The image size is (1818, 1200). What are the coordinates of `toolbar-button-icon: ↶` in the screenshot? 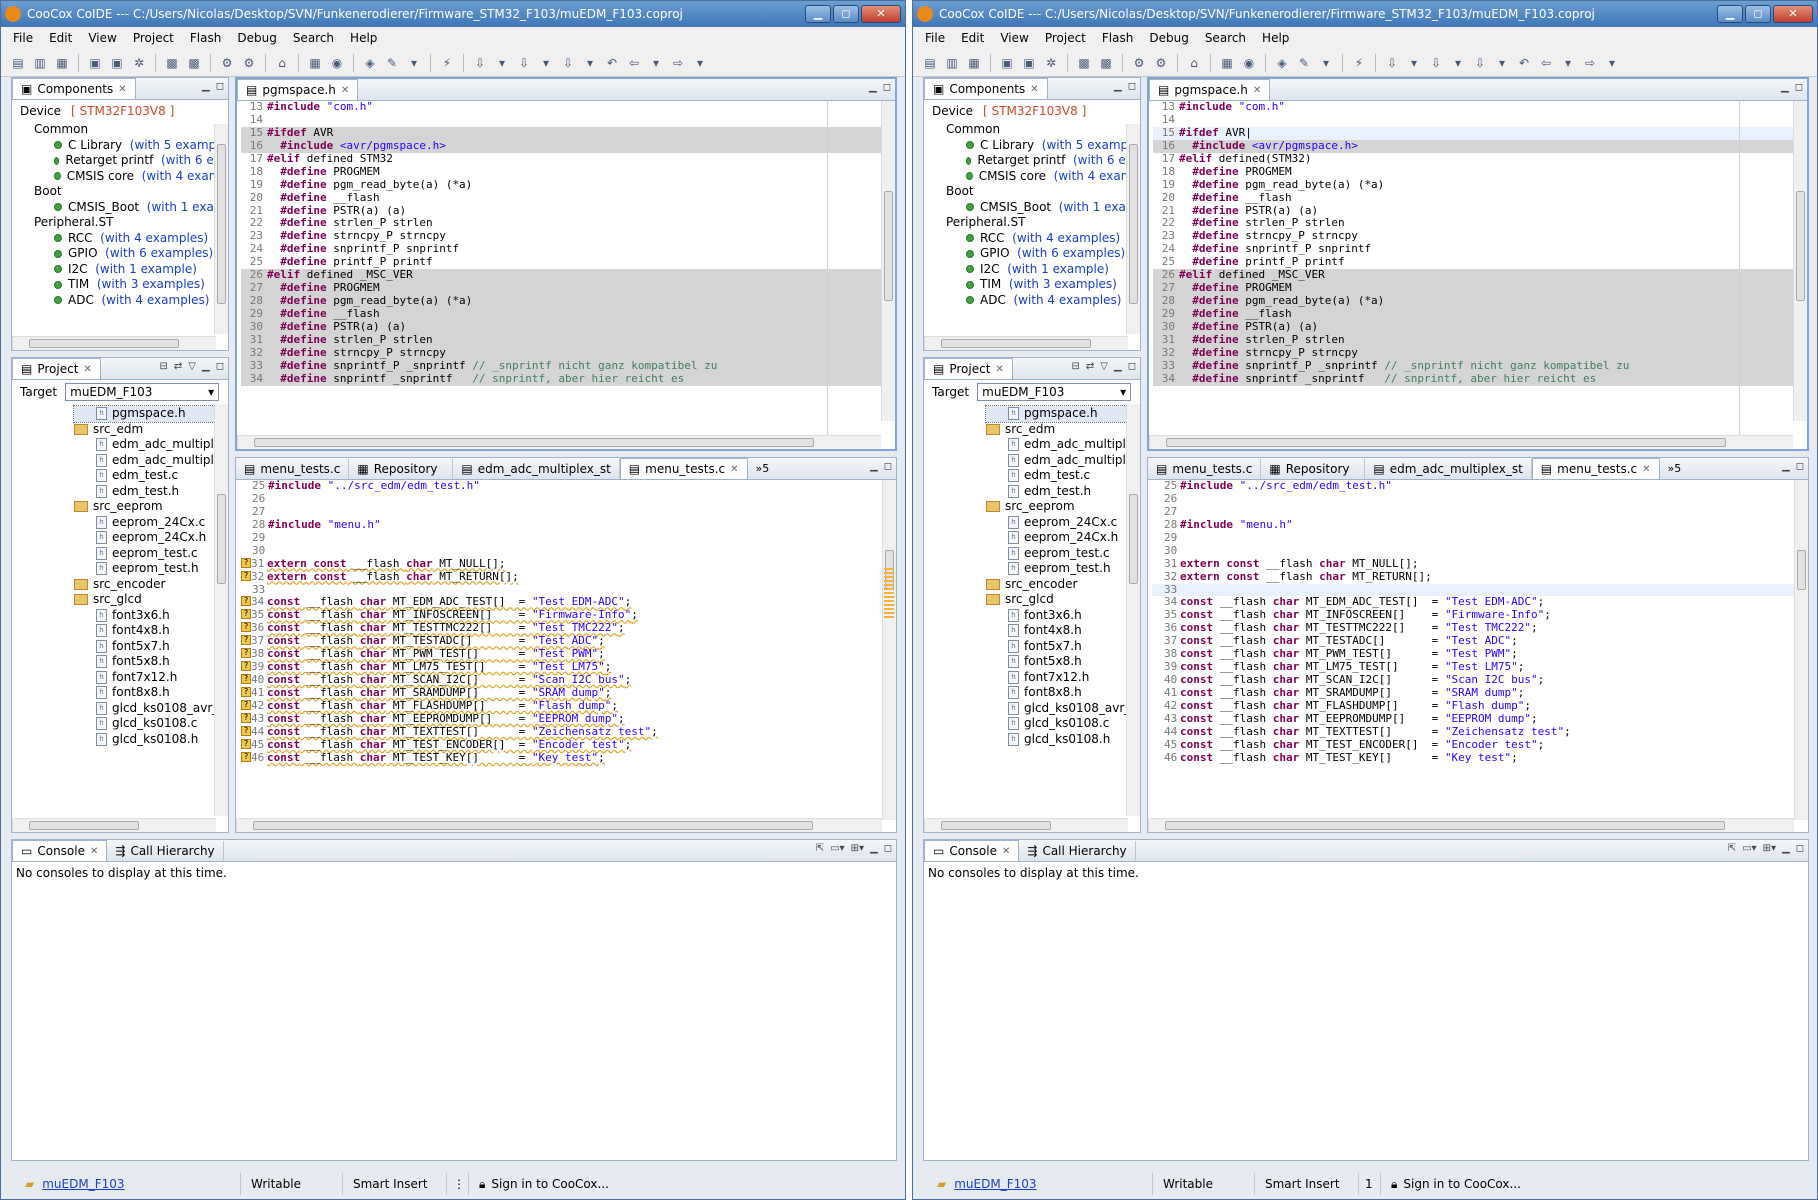 It's located at (612, 63).